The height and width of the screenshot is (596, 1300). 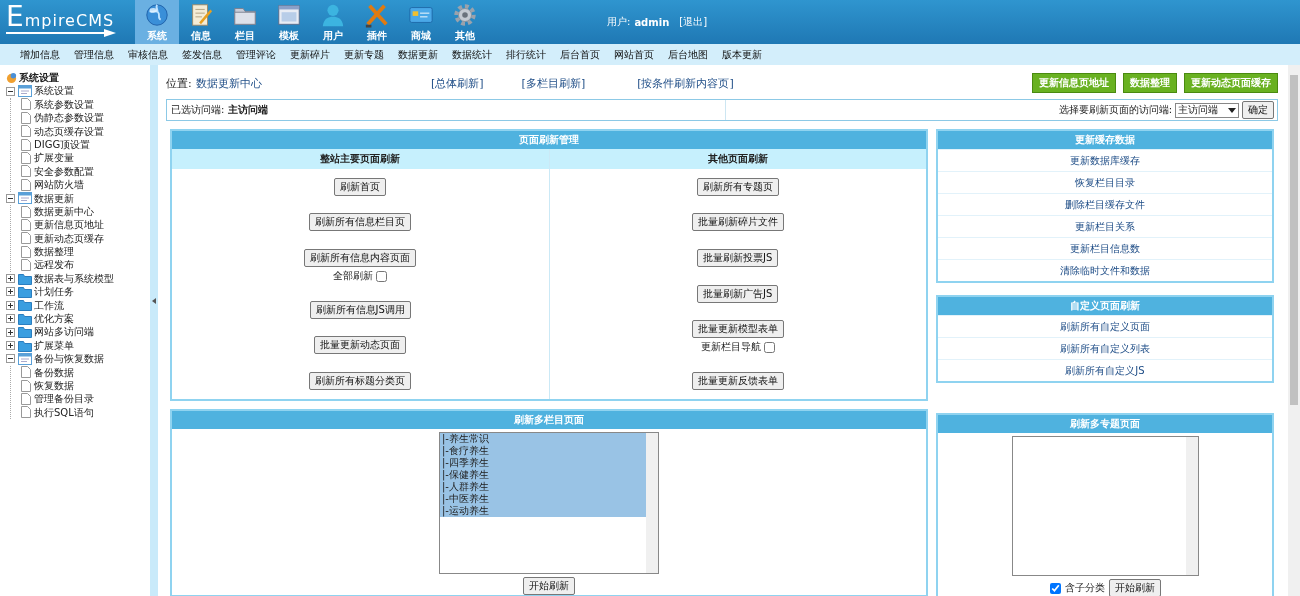 What do you see at coordinates (360, 186) in the screenshot?
I see `refresh-button: 刷新首页` at bounding box center [360, 186].